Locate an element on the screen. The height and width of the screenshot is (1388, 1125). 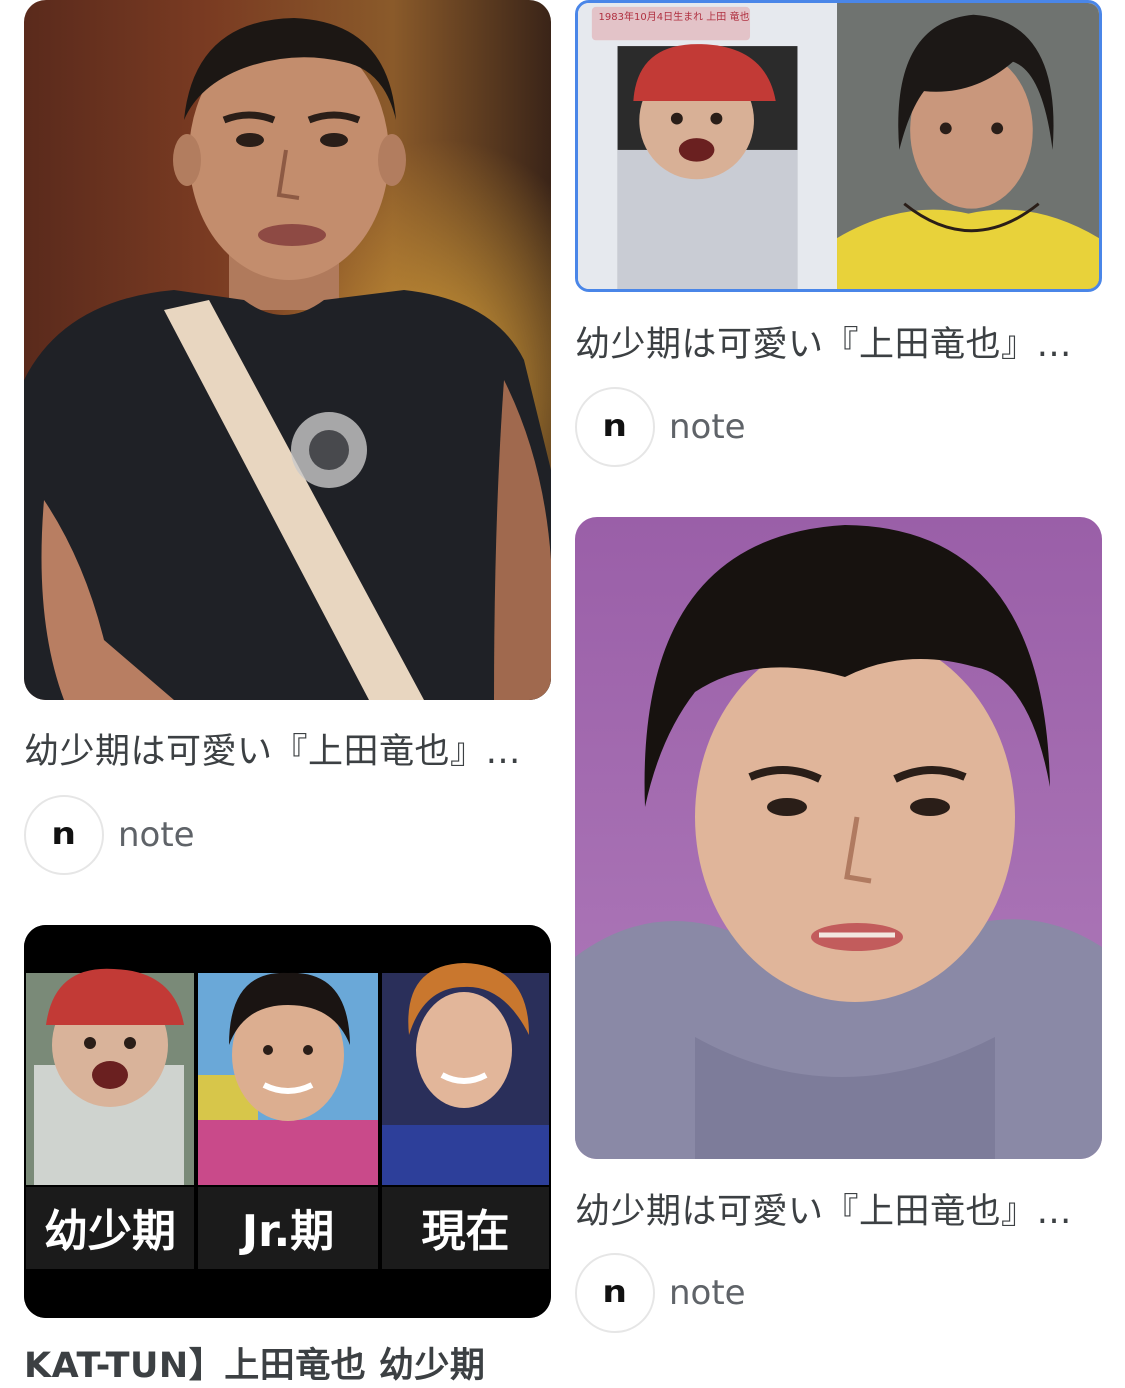
jr-boy-panel is located at coordinates (288, 1078).